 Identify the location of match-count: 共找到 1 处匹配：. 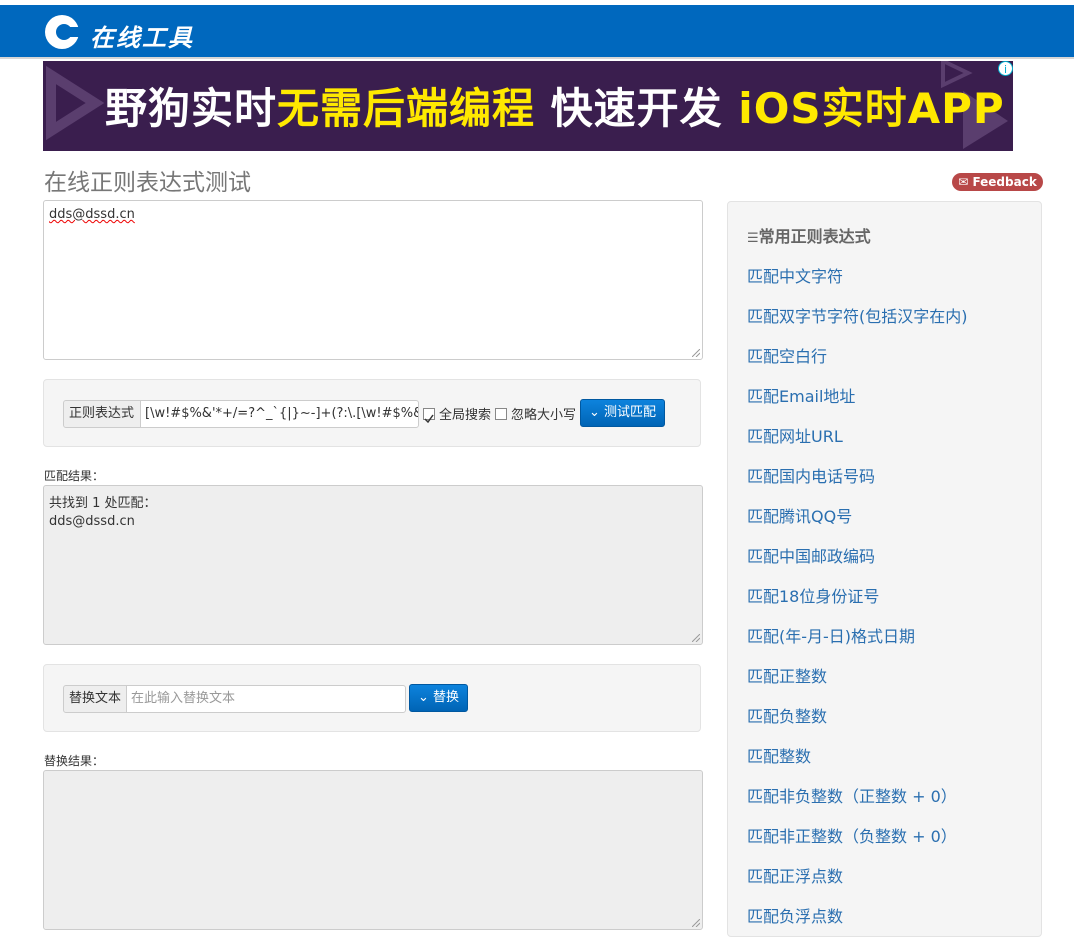
(103, 503).